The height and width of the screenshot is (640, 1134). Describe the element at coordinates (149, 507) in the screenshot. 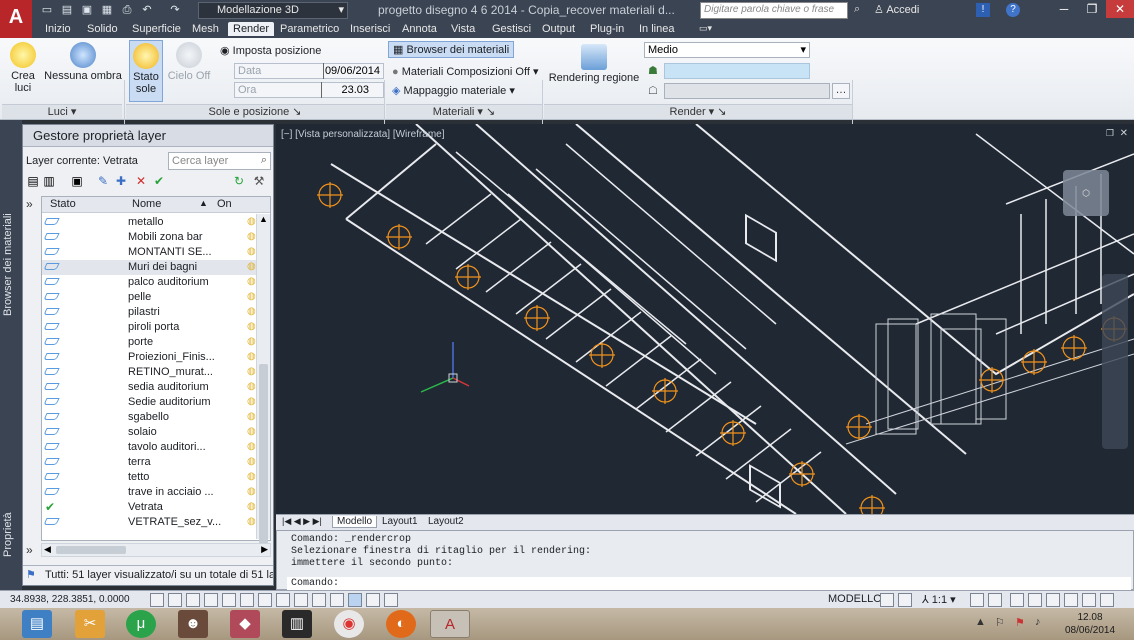

I see `layer-row: ✔ Vetrata ◍` at that location.